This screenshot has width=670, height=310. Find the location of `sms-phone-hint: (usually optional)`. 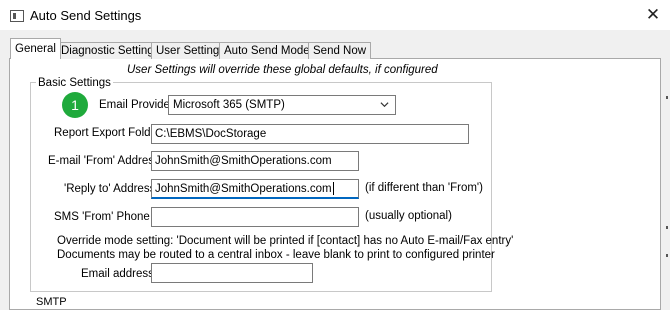

sms-phone-hint: (usually optional) is located at coordinates (408, 216).